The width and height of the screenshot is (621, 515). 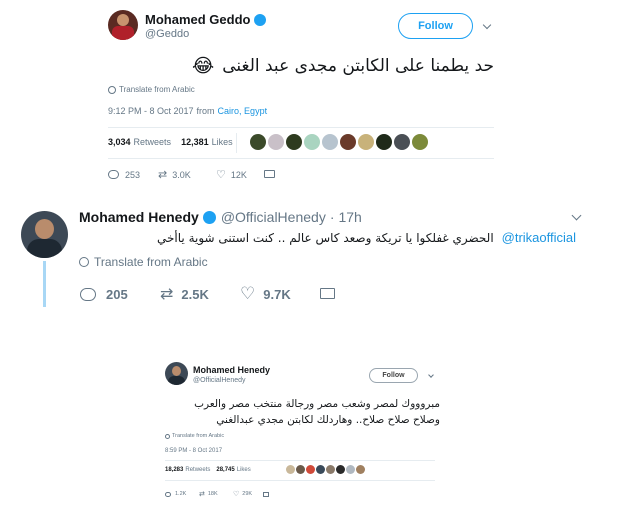 What do you see at coordinates (358, 66) in the screenshot?
I see `tweet-text: حد يطمنا على الكابتن مجدى عبد الغنى` at bounding box center [358, 66].